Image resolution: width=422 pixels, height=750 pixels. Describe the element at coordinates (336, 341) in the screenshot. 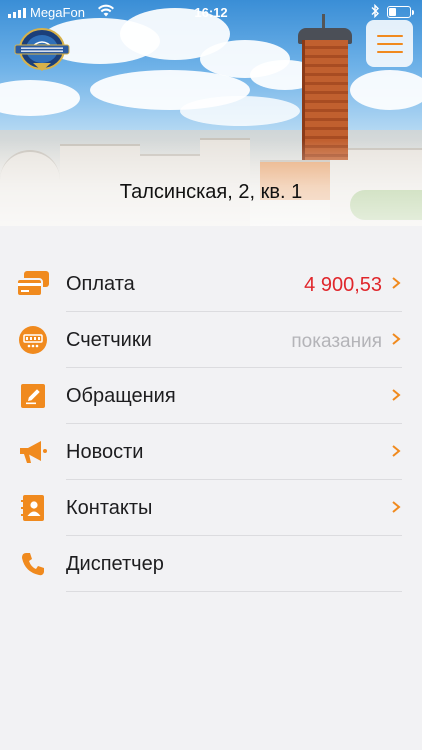

I see `readings-hint: показания` at that location.